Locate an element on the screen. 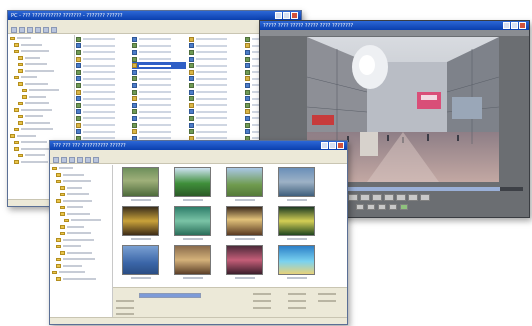  views-icon is located at coordinates (54, 30).